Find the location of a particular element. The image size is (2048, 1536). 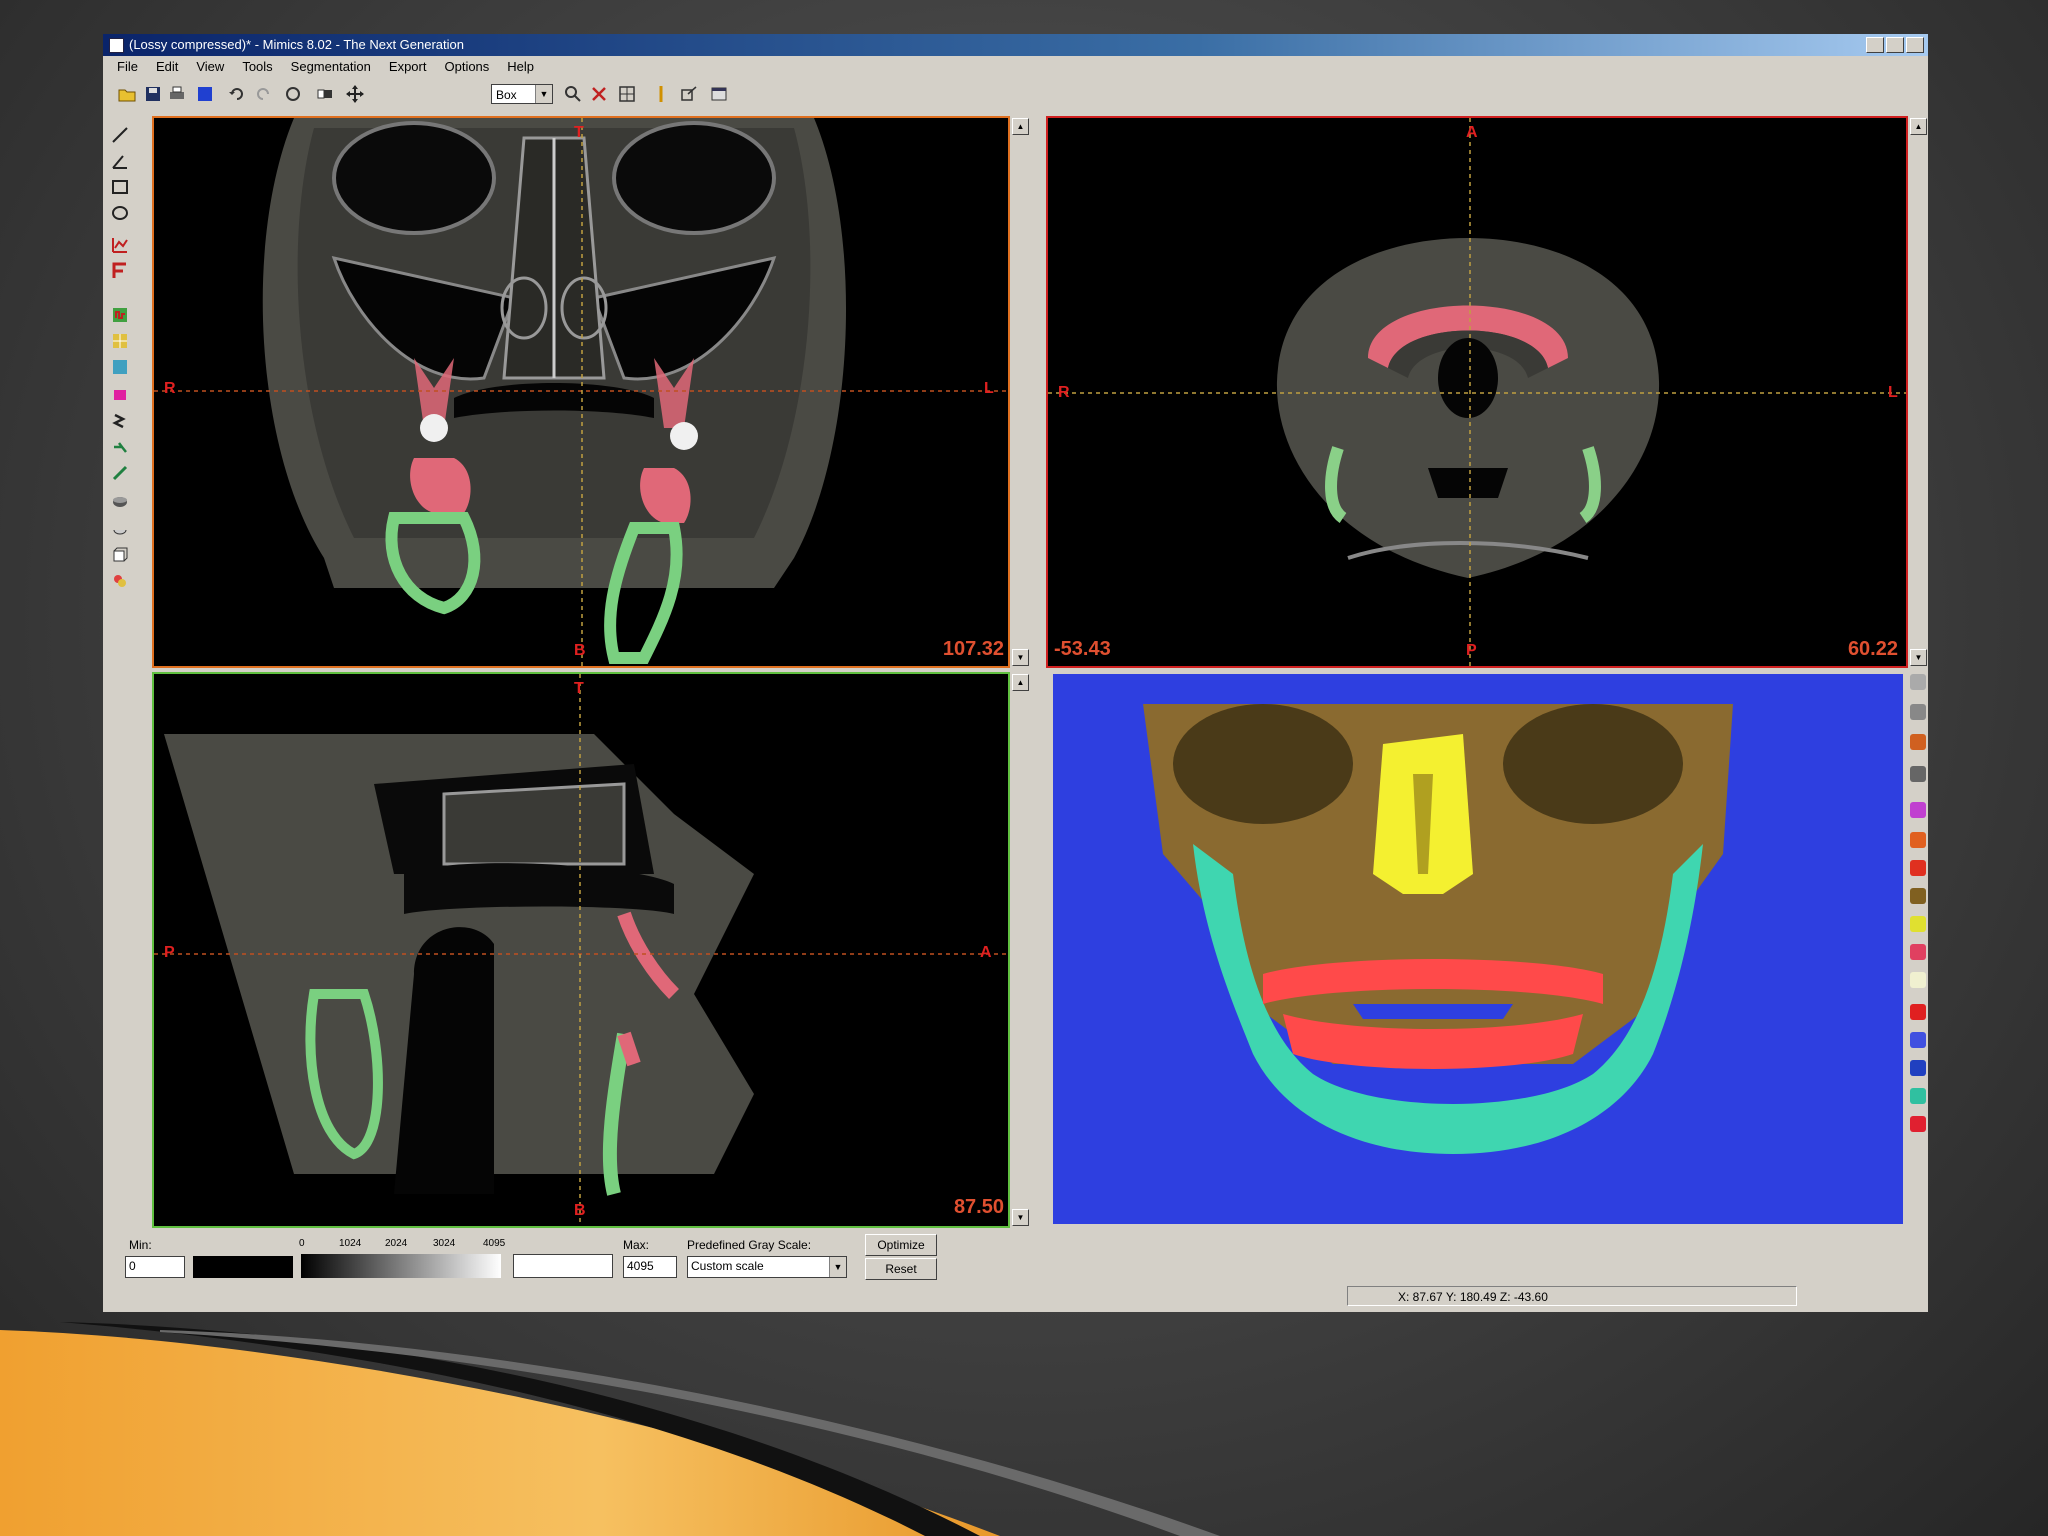

coronal-slice-image is located at coordinates (581, 392).